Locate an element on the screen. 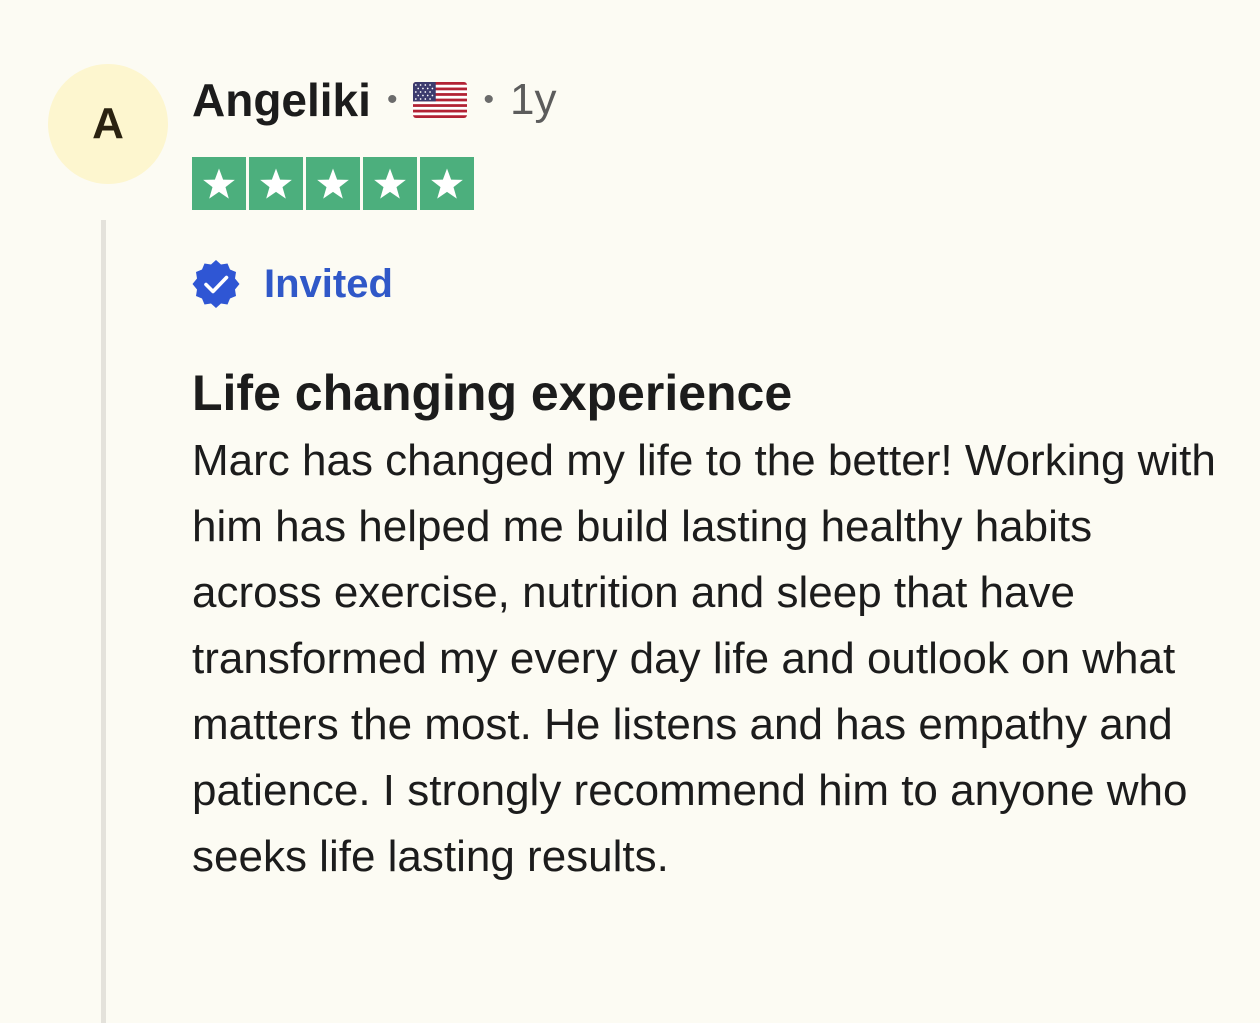 Image resolution: width=1260 pixels, height=1023 pixels. avatar: A is located at coordinates (108, 124).